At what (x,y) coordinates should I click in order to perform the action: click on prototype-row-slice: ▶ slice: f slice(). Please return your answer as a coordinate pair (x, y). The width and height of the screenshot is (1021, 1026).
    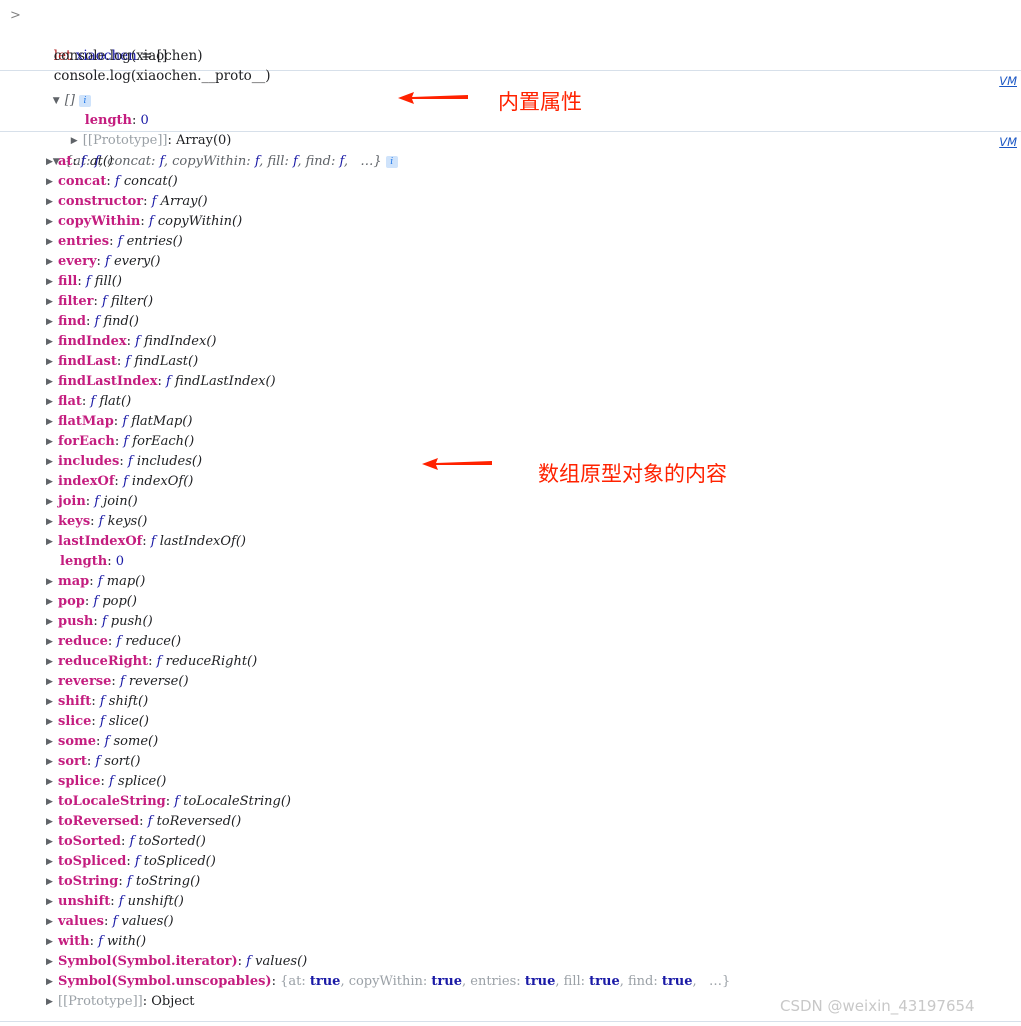
    Looking at the image, I should click on (510, 722).